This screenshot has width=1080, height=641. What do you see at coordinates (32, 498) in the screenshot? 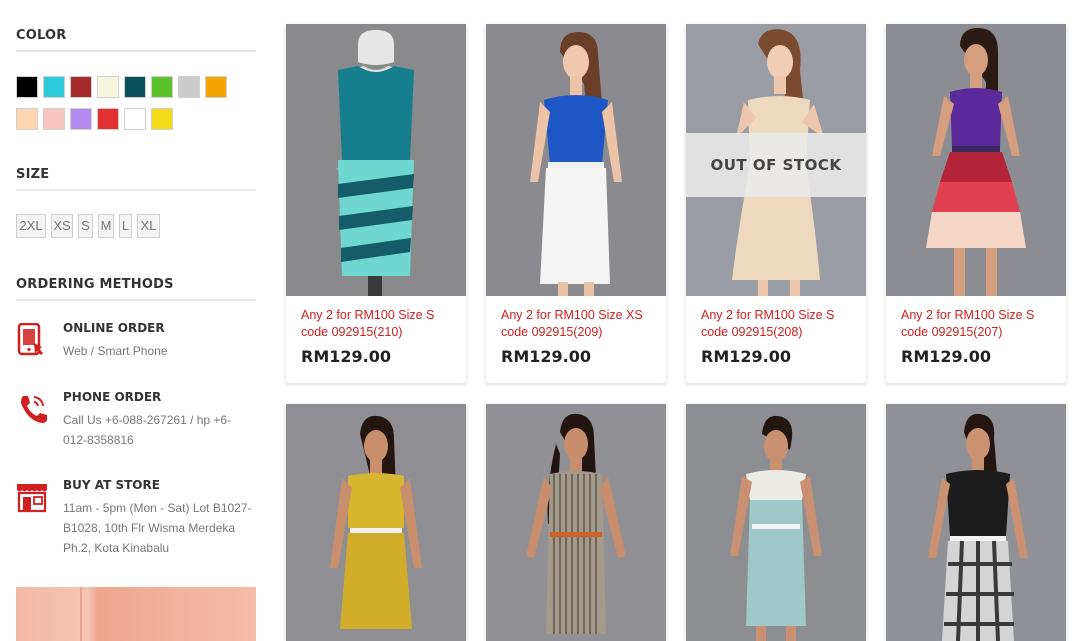
I see `store-icon` at bounding box center [32, 498].